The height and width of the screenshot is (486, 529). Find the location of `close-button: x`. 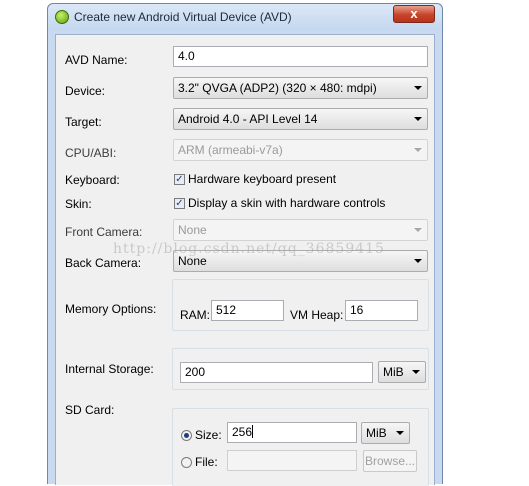

close-button: x is located at coordinates (414, 14).